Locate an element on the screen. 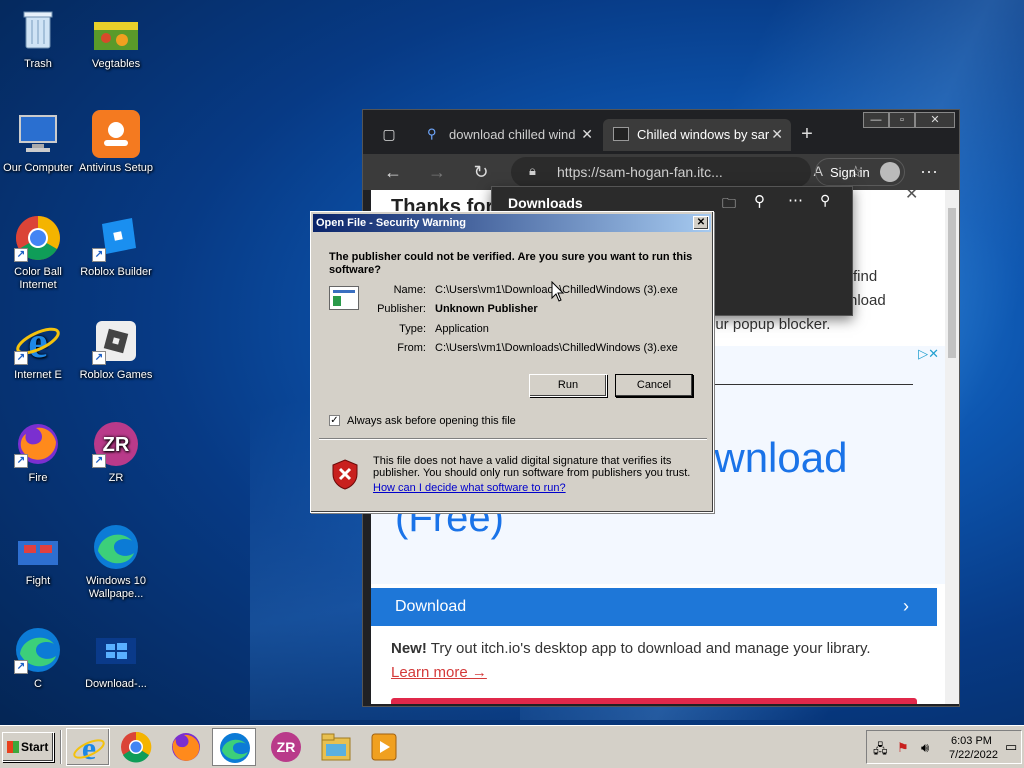 This screenshot has width=1024, height=768. taskbar-chrome is located at coordinates (136, 747).